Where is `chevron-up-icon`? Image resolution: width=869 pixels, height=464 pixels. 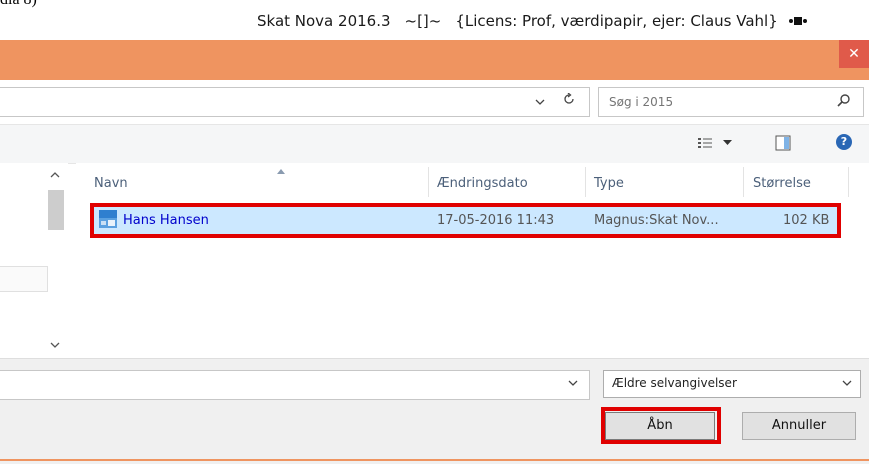 chevron-up-icon is located at coordinates (55, 175).